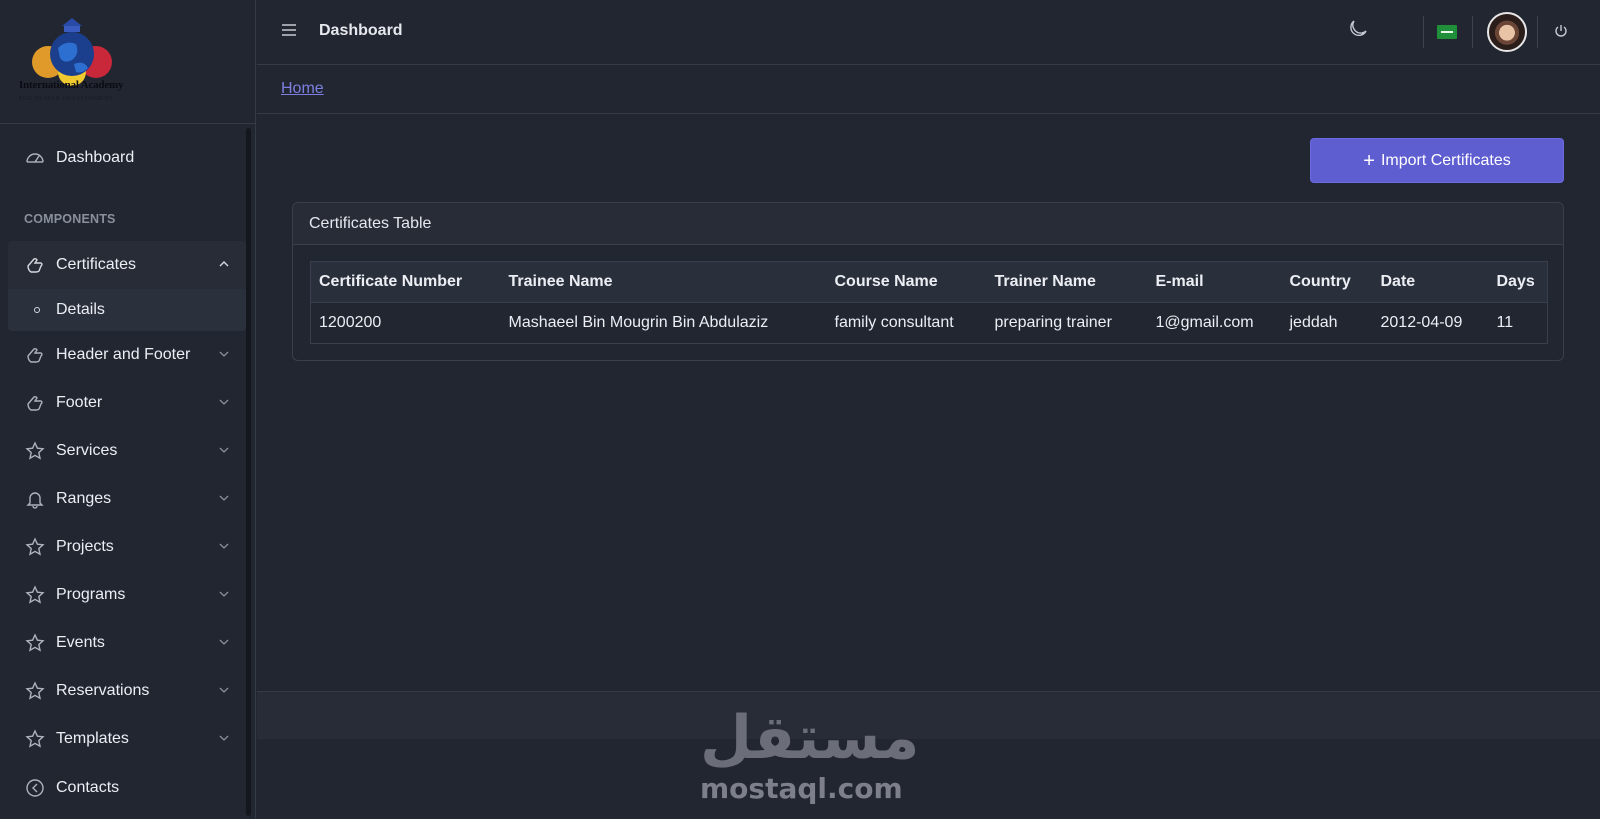 The width and height of the screenshot is (1600, 819). I want to click on chevron-up-icon, so click(224, 264).